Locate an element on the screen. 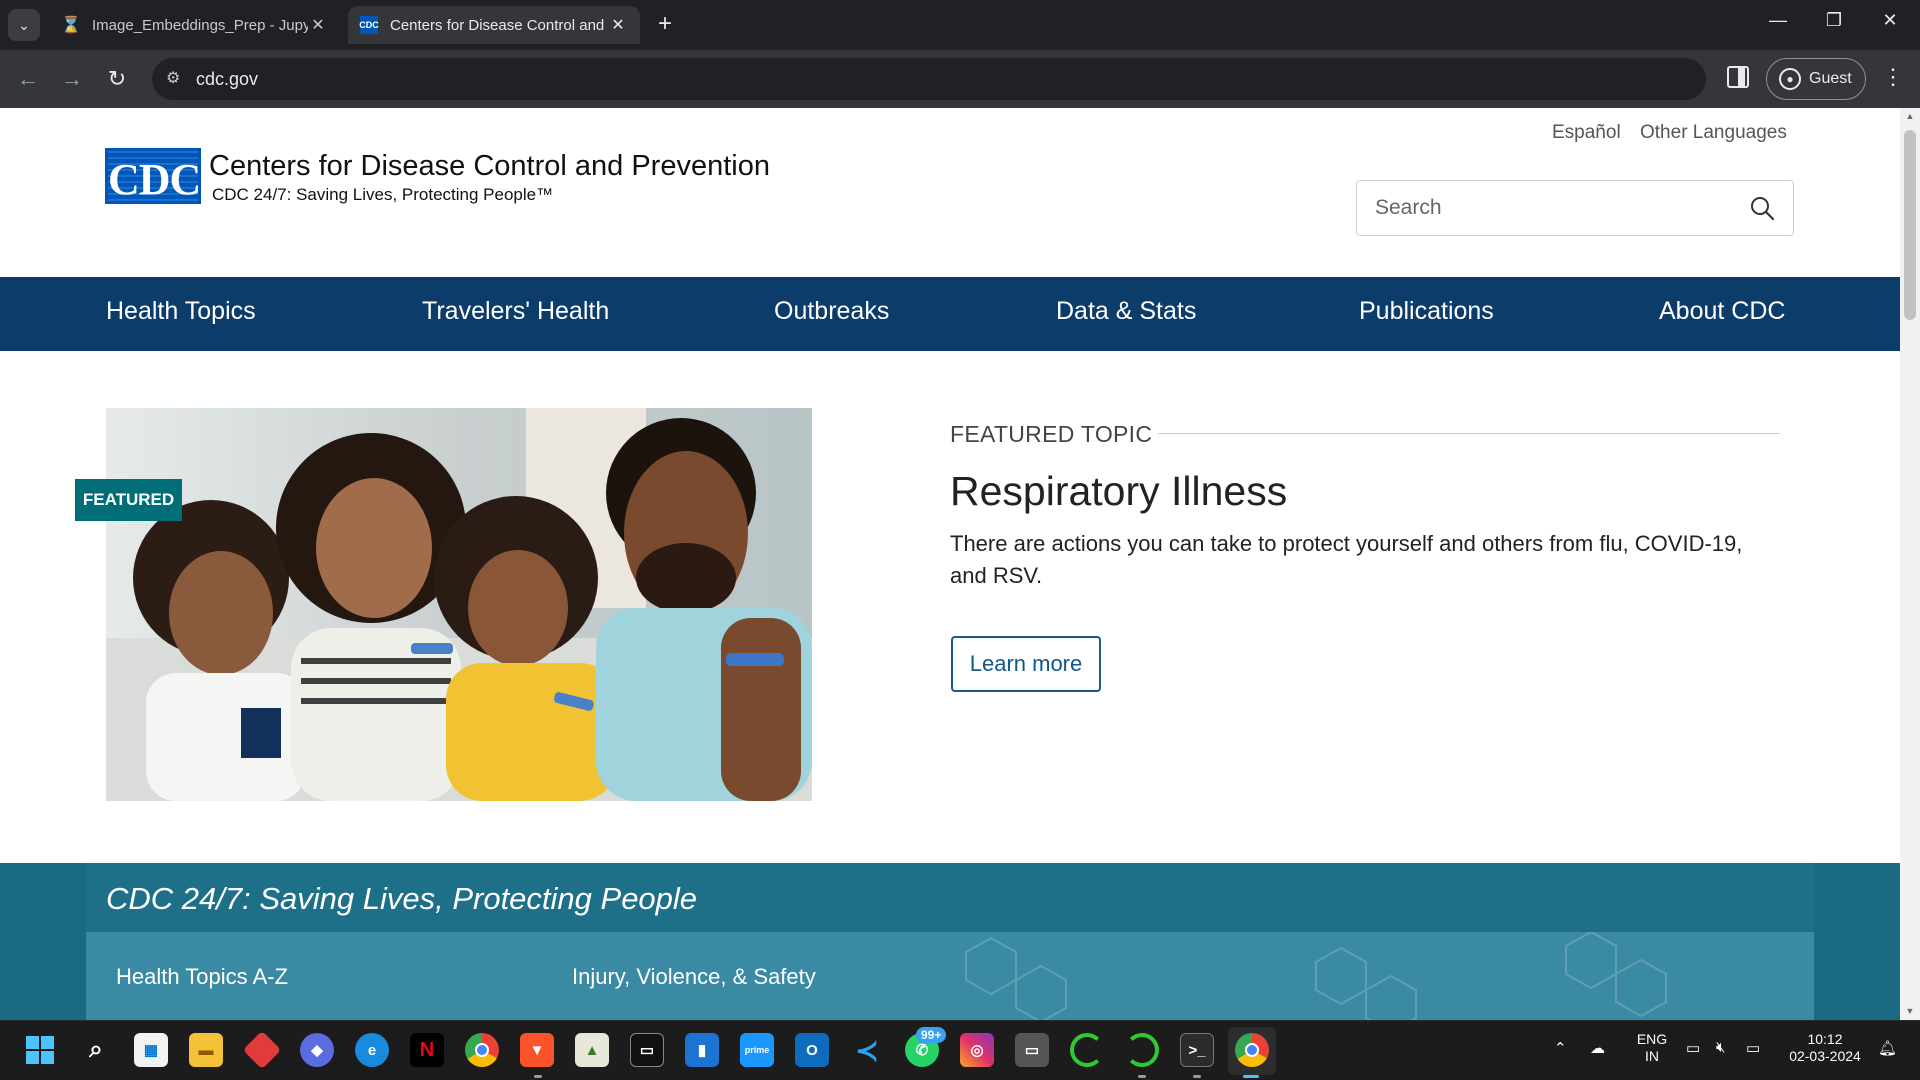  menu-icon: ⋮ is located at coordinates (1893, 77).